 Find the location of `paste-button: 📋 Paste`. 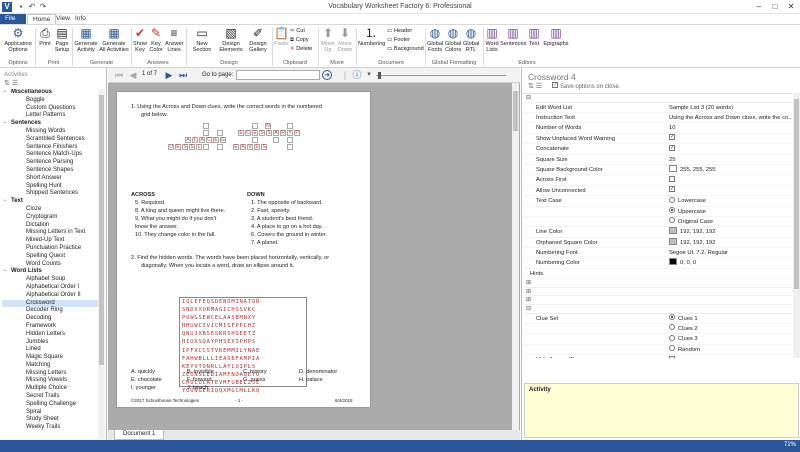

paste-button: 📋 Paste is located at coordinates (281, 43).